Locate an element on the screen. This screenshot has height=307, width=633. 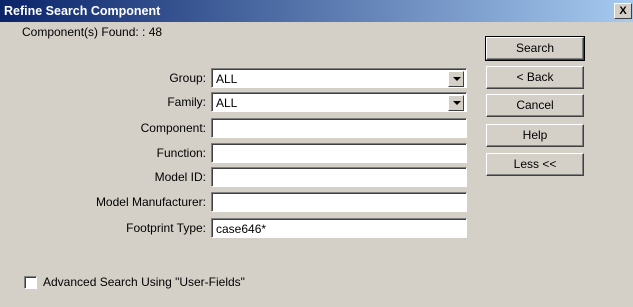
close-icon: X is located at coordinates (623, 11).